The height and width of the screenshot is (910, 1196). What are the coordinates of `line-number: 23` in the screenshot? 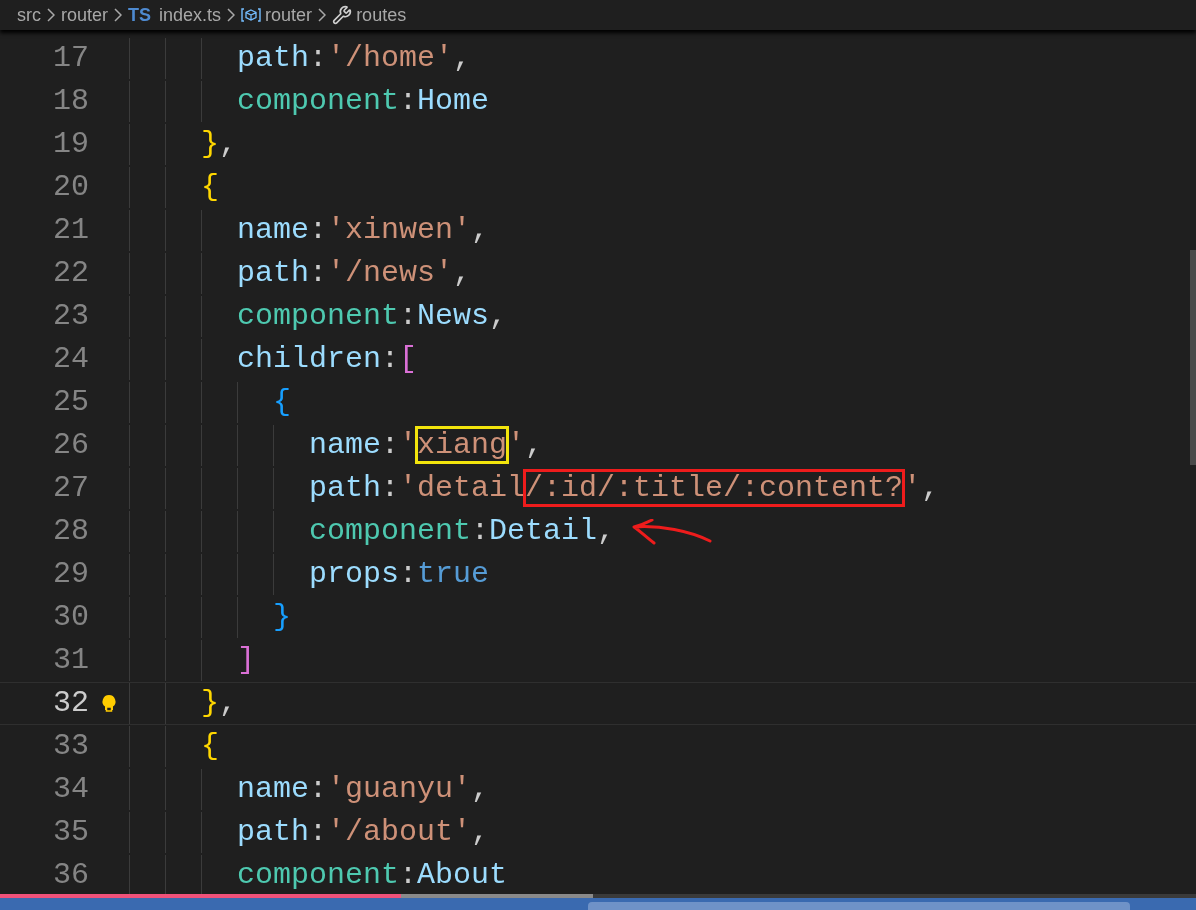 It's located at (70, 316).